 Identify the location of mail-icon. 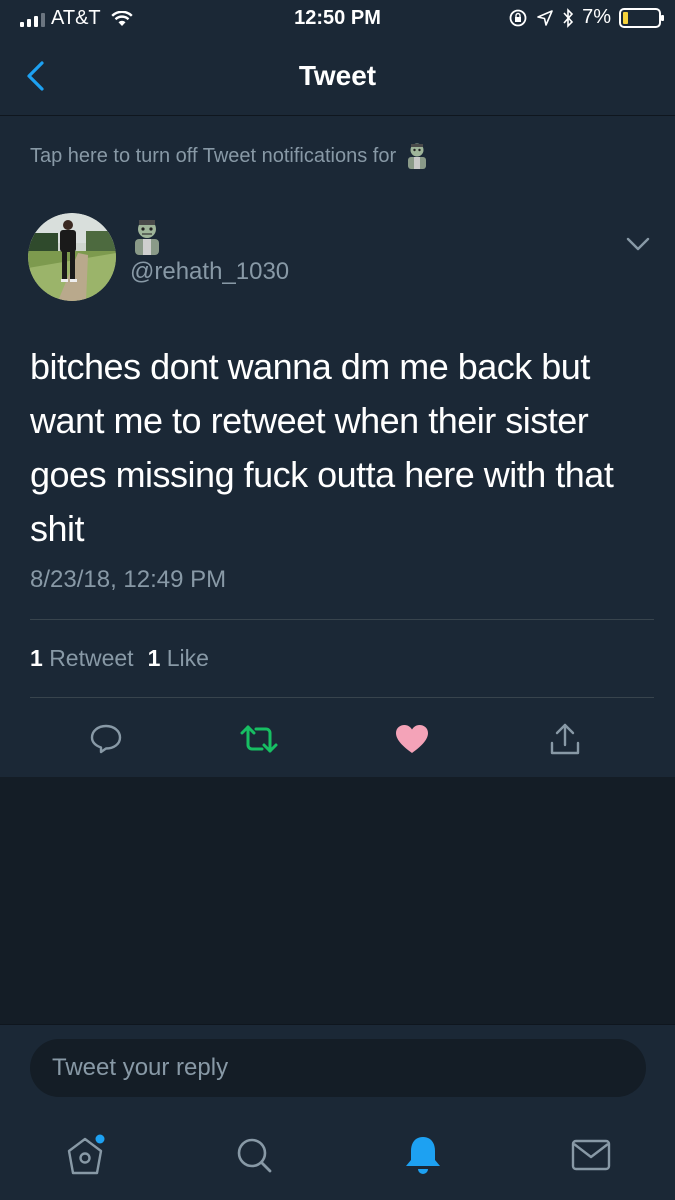
(591, 1155).